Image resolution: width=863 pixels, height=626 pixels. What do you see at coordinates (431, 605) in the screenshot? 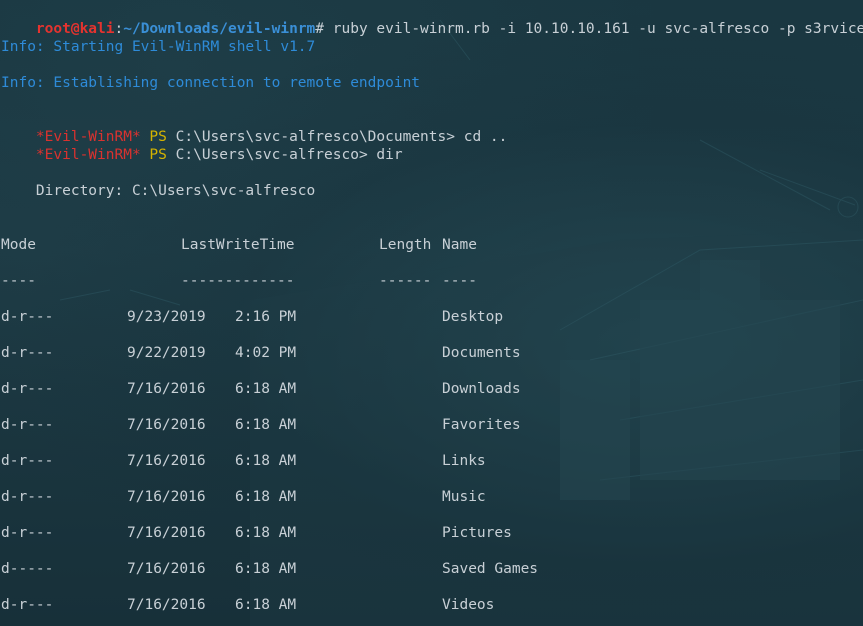
I see `table-row: d-r--- 7/16/2016 6:18 AM Videos` at bounding box center [431, 605].